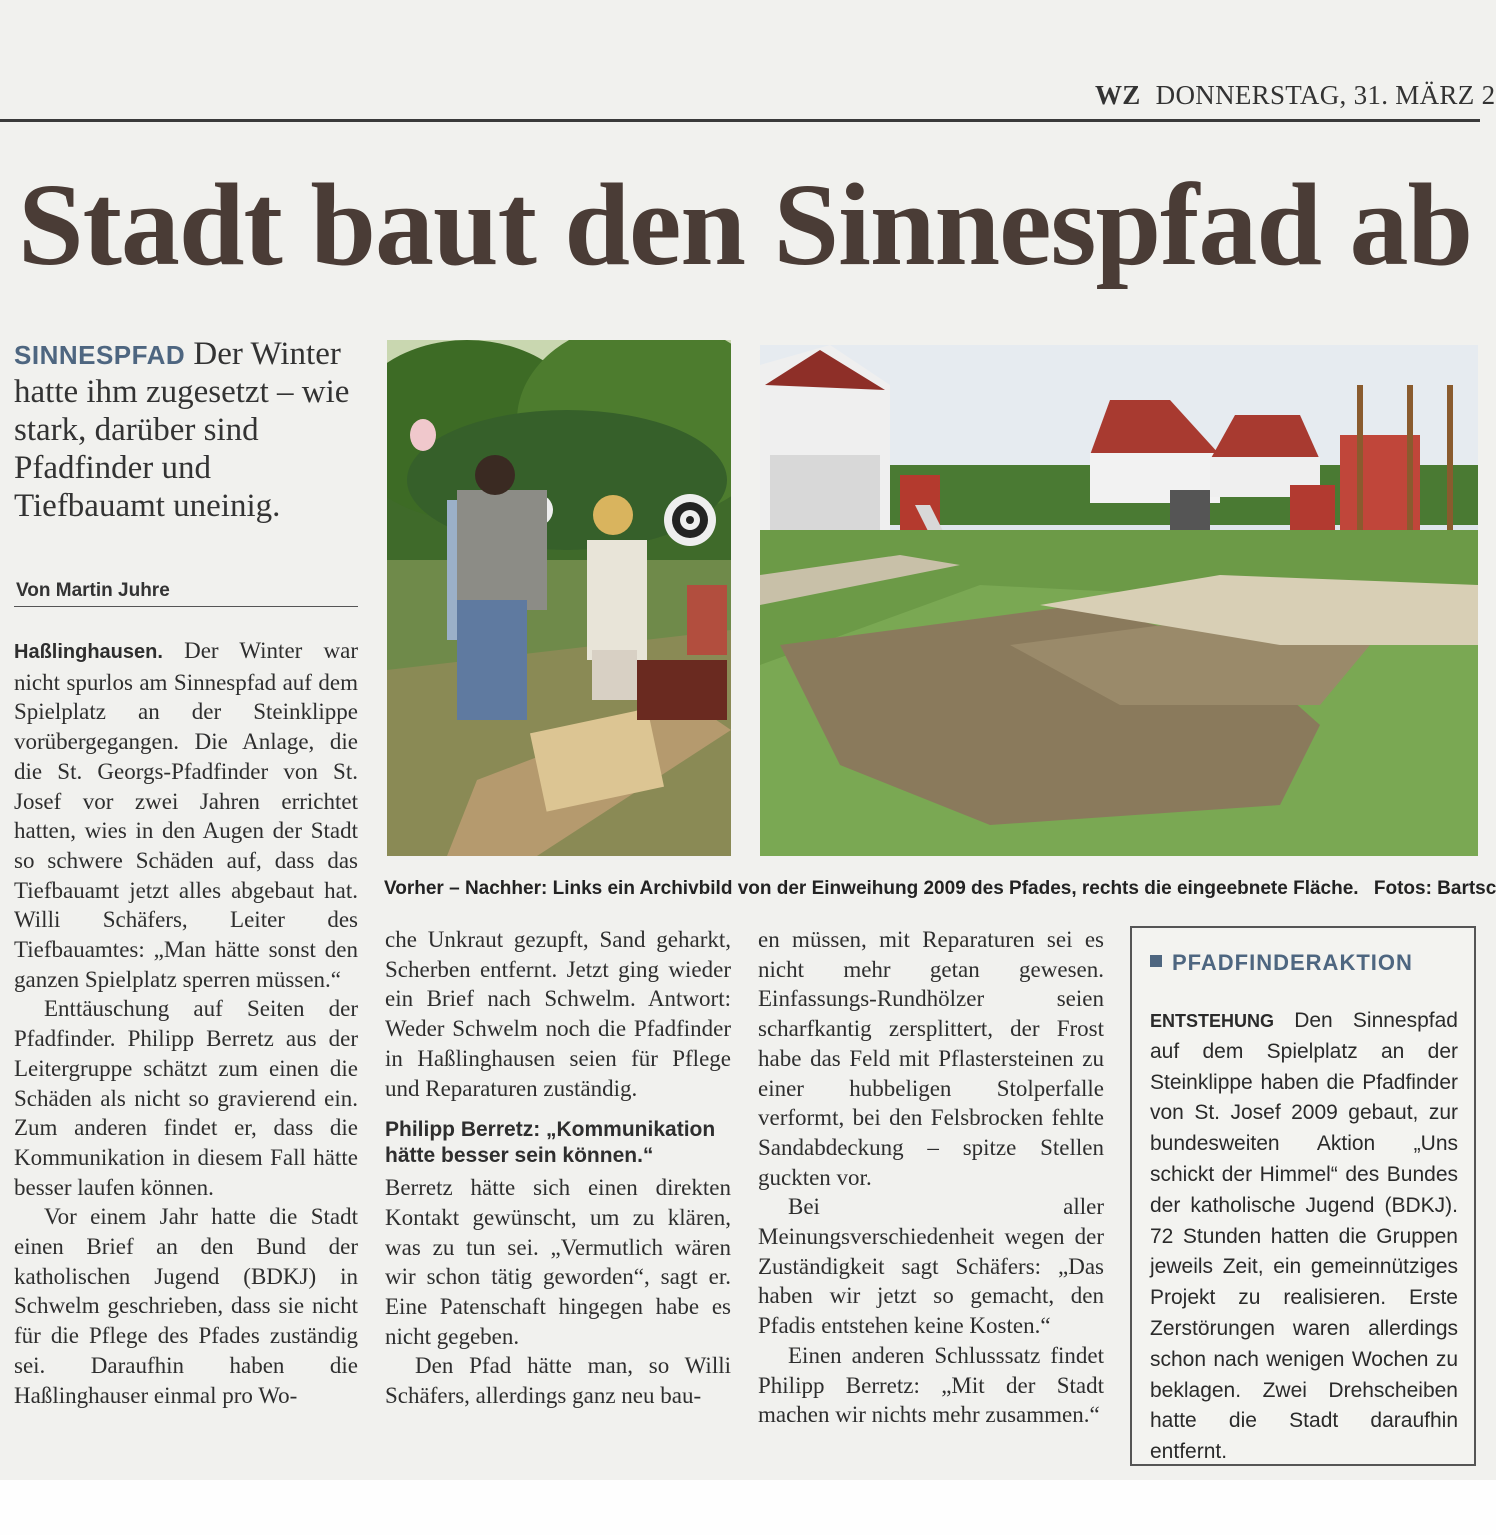 Image resolution: width=1496 pixels, height=1535 pixels. Describe the element at coordinates (1325, 95) in the screenshot. I see `issue-date: DONNERSTAG, 31. MÄRZ 2011` at that location.